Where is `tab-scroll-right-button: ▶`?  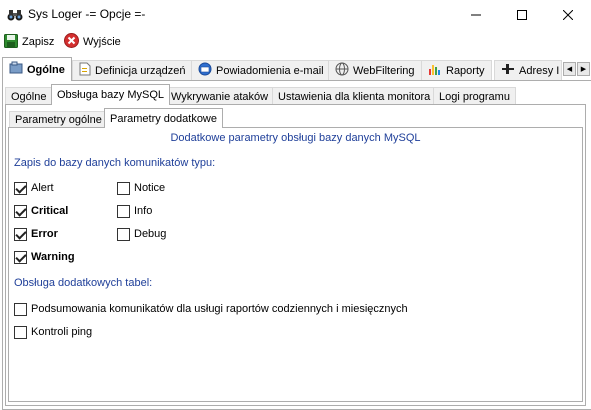
tab-scroll-right-button: ▶ is located at coordinates (583, 69).